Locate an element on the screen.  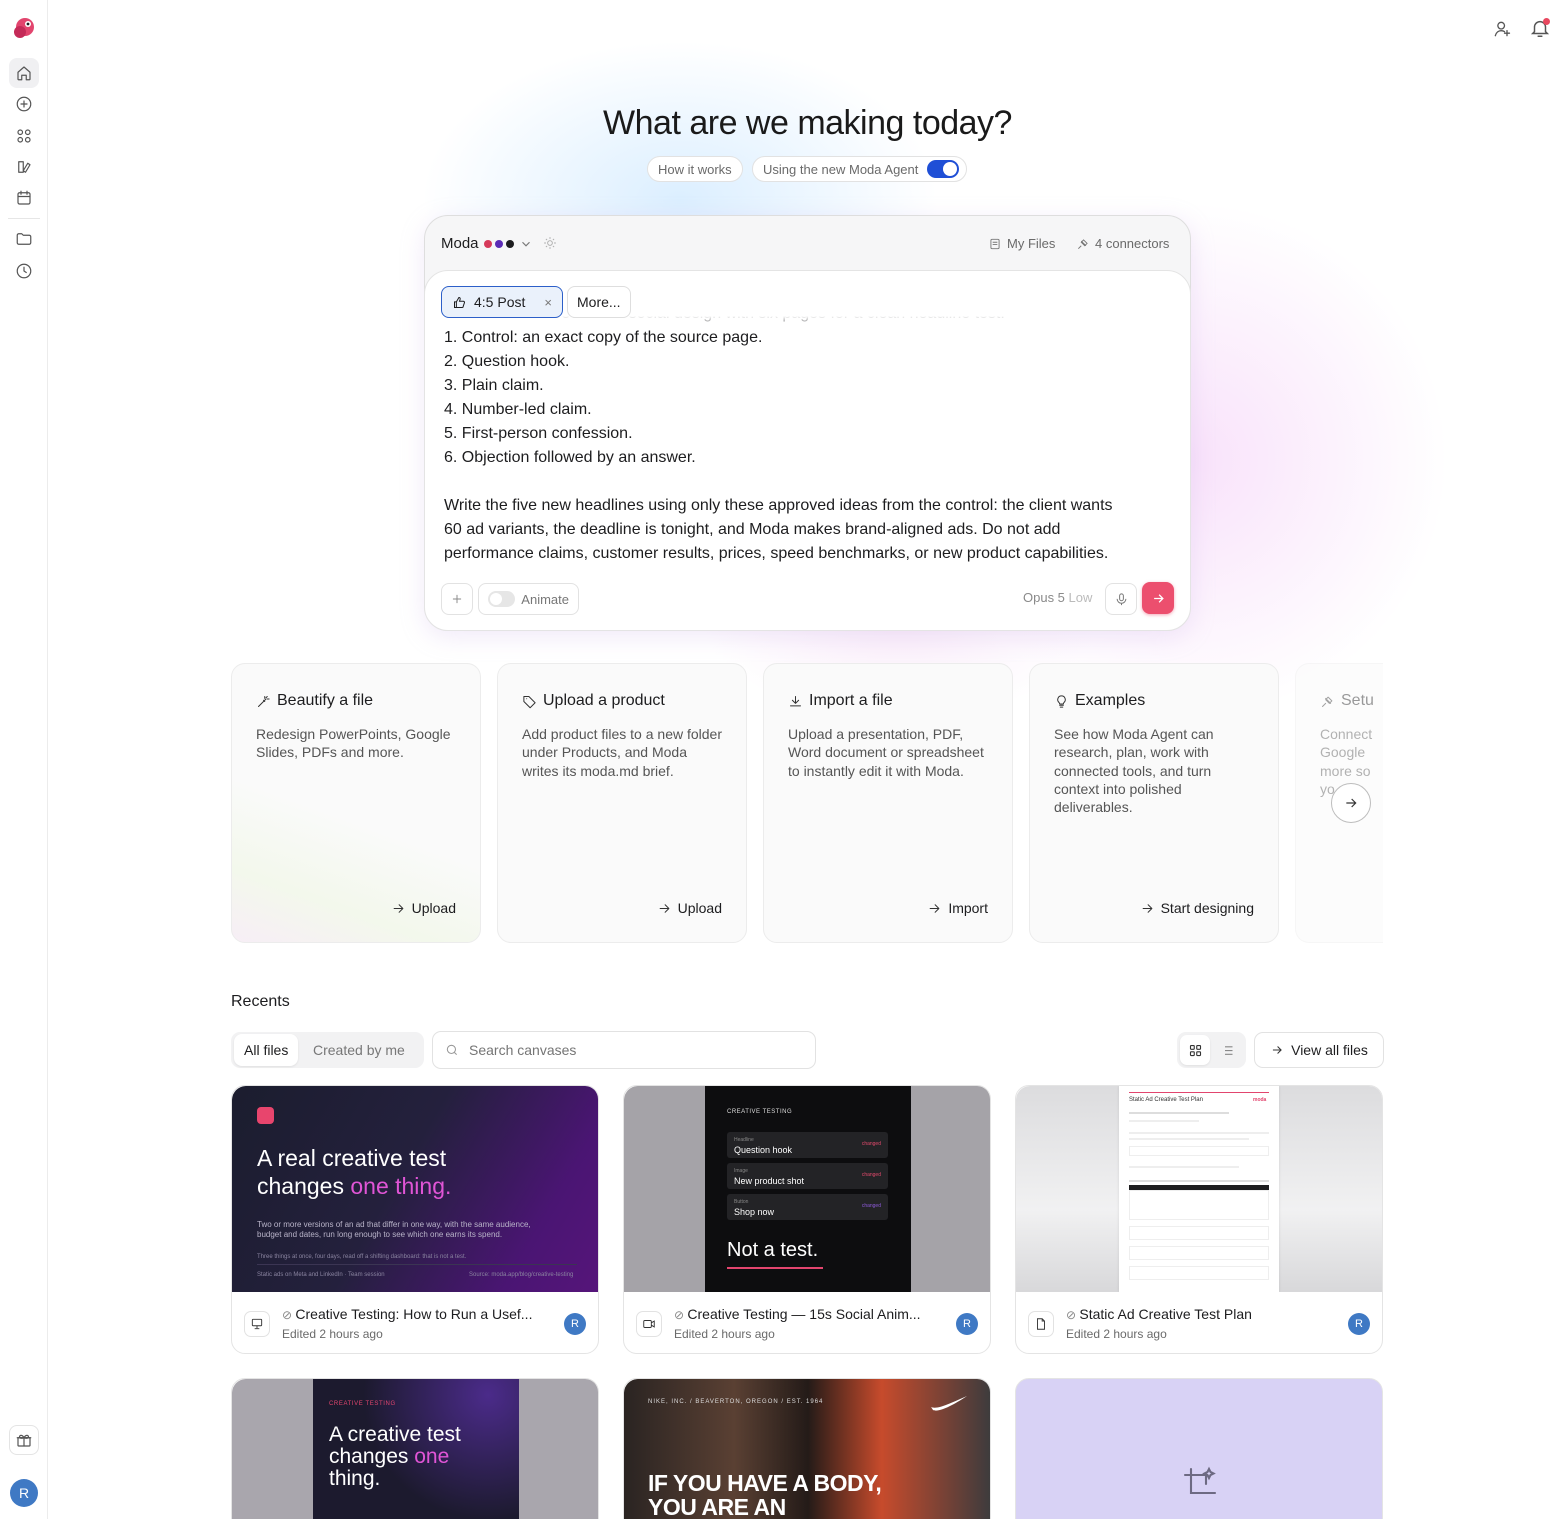
tag-icon is located at coordinates (529, 701).